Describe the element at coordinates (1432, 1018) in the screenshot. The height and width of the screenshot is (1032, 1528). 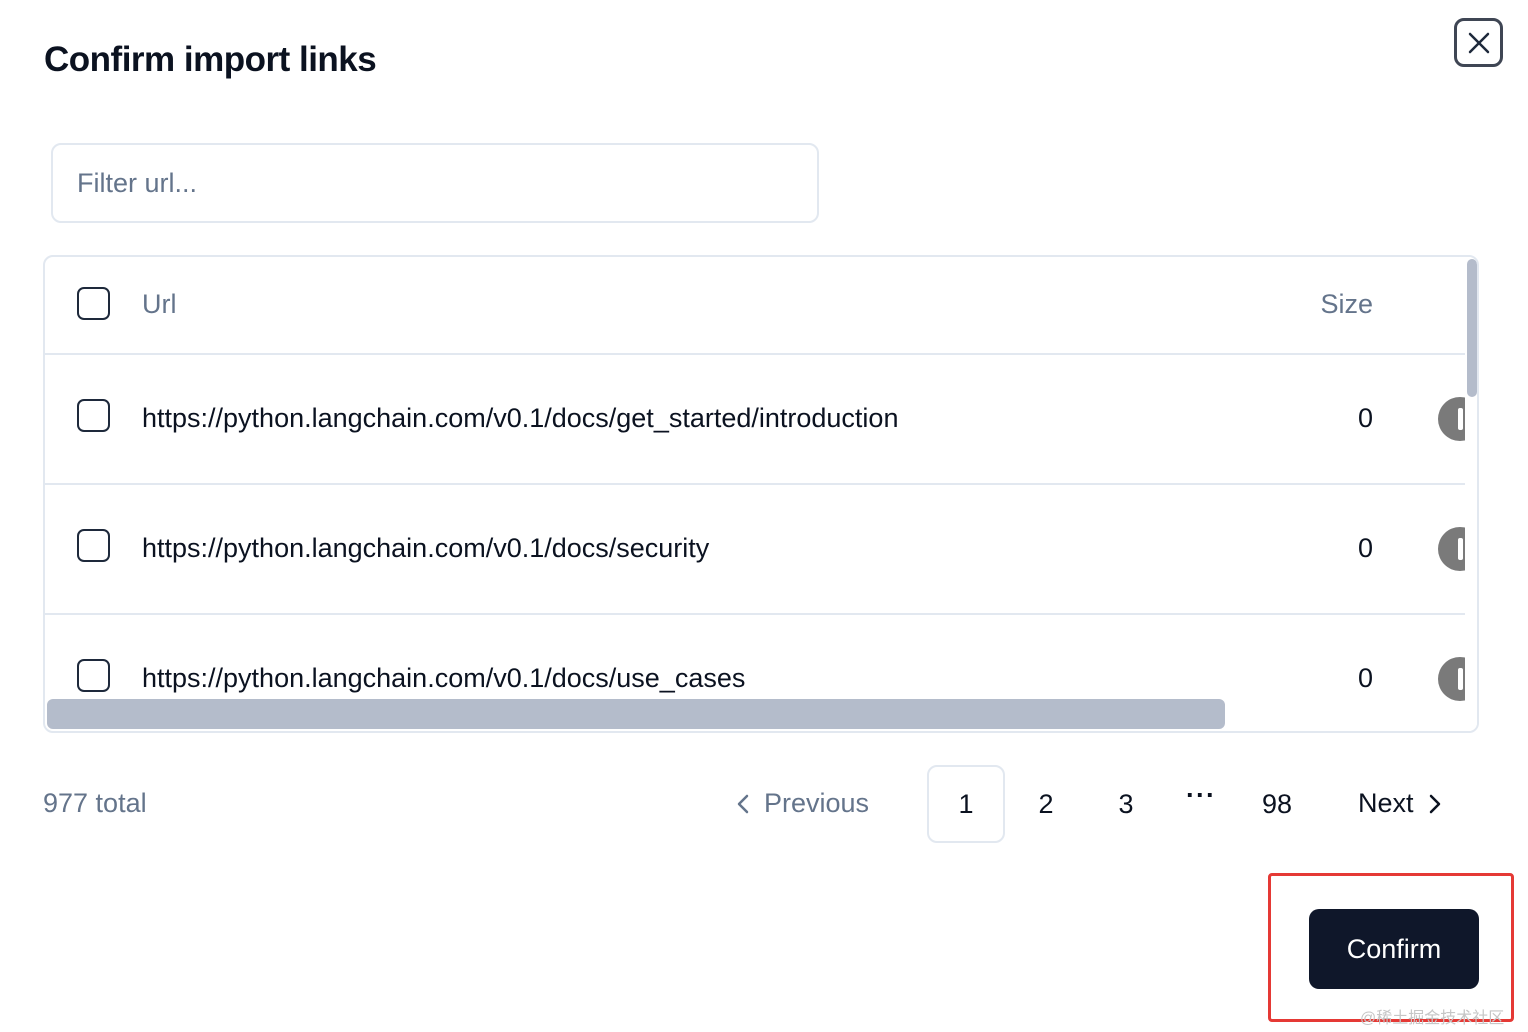
I see `watermark: @稀土掘金技术社区` at that location.